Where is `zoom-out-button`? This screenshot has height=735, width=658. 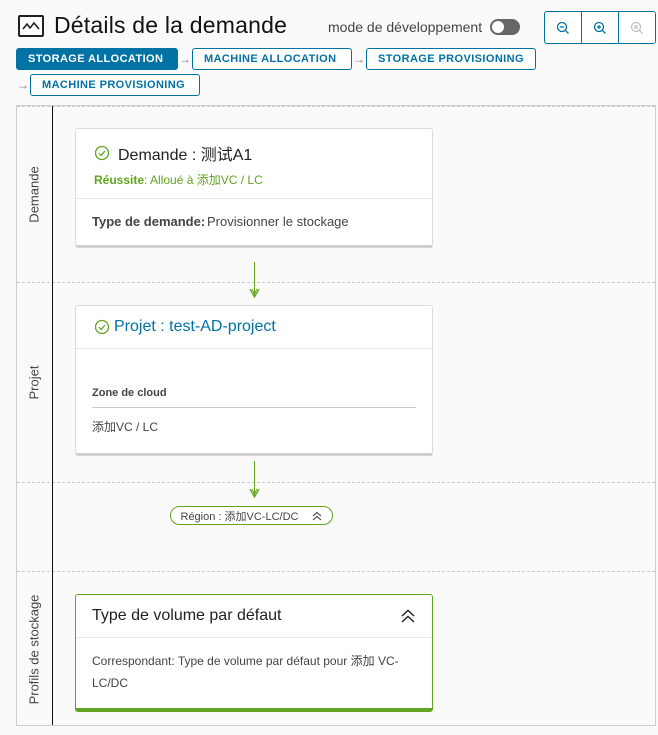
zoom-out-button is located at coordinates (563, 27).